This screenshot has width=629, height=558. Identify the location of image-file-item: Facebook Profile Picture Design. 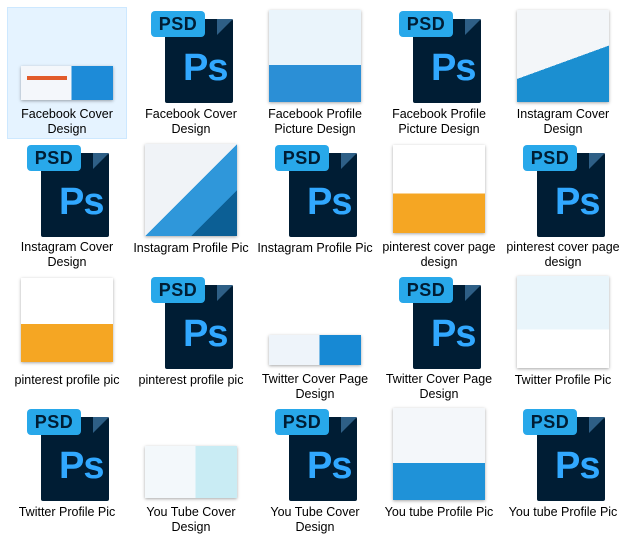
(315, 73).